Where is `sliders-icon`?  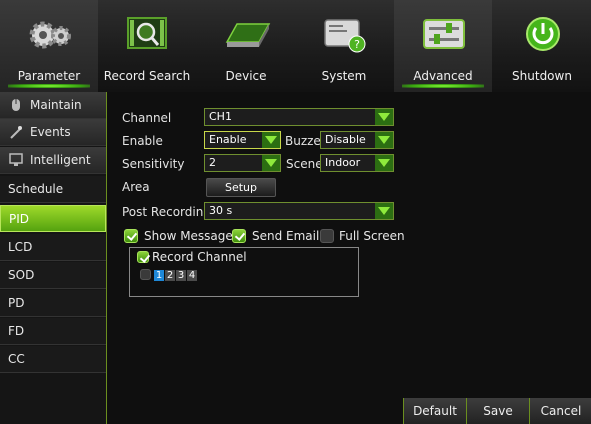 sliders-icon is located at coordinates (444, 34).